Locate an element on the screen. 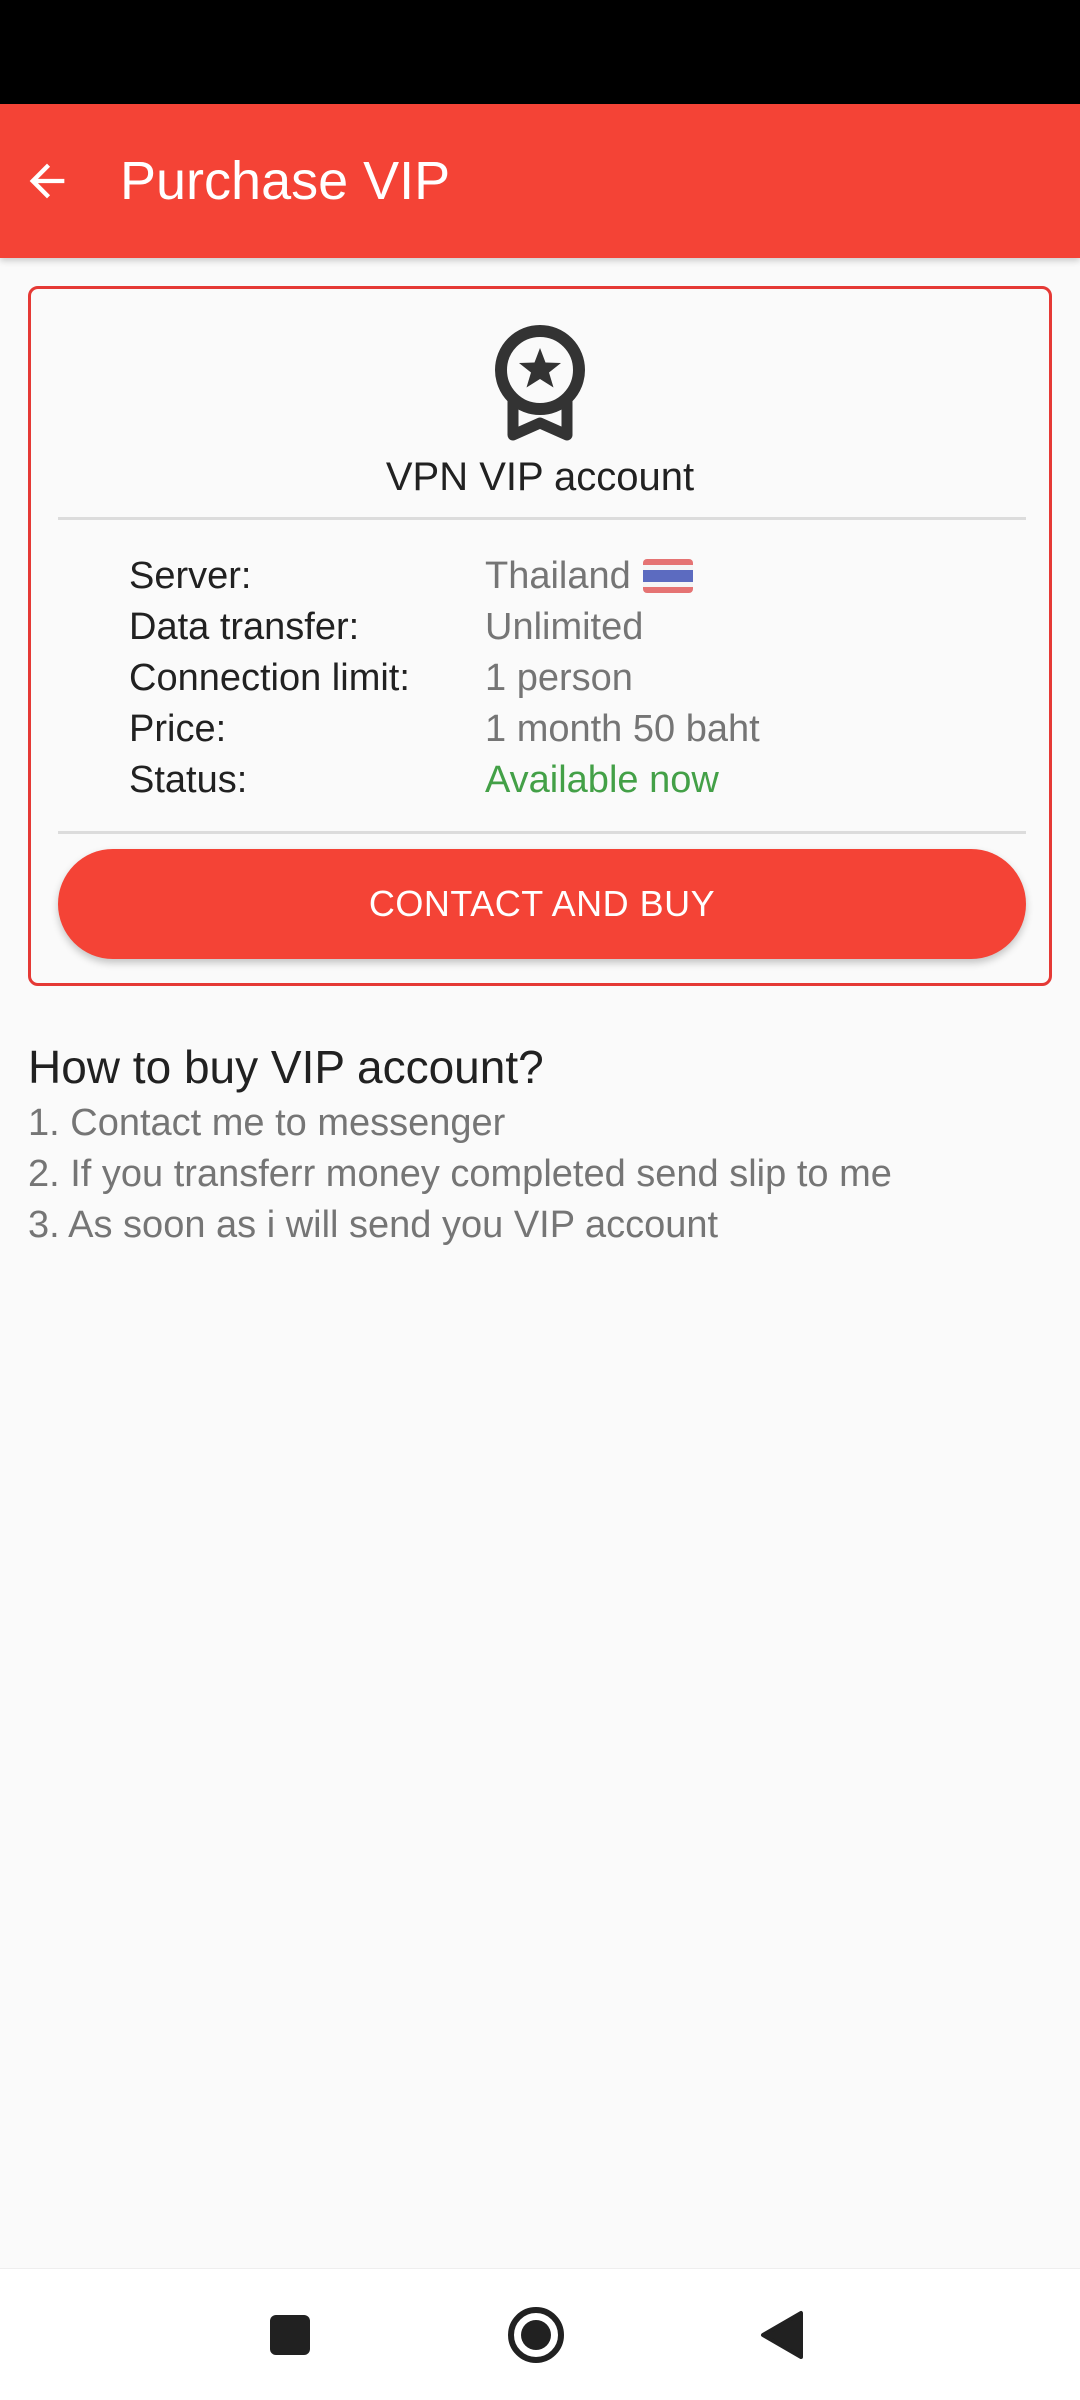 This screenshot has height=2400, width=1080. thailand-flag-icon is located at coordinates (667, 576).